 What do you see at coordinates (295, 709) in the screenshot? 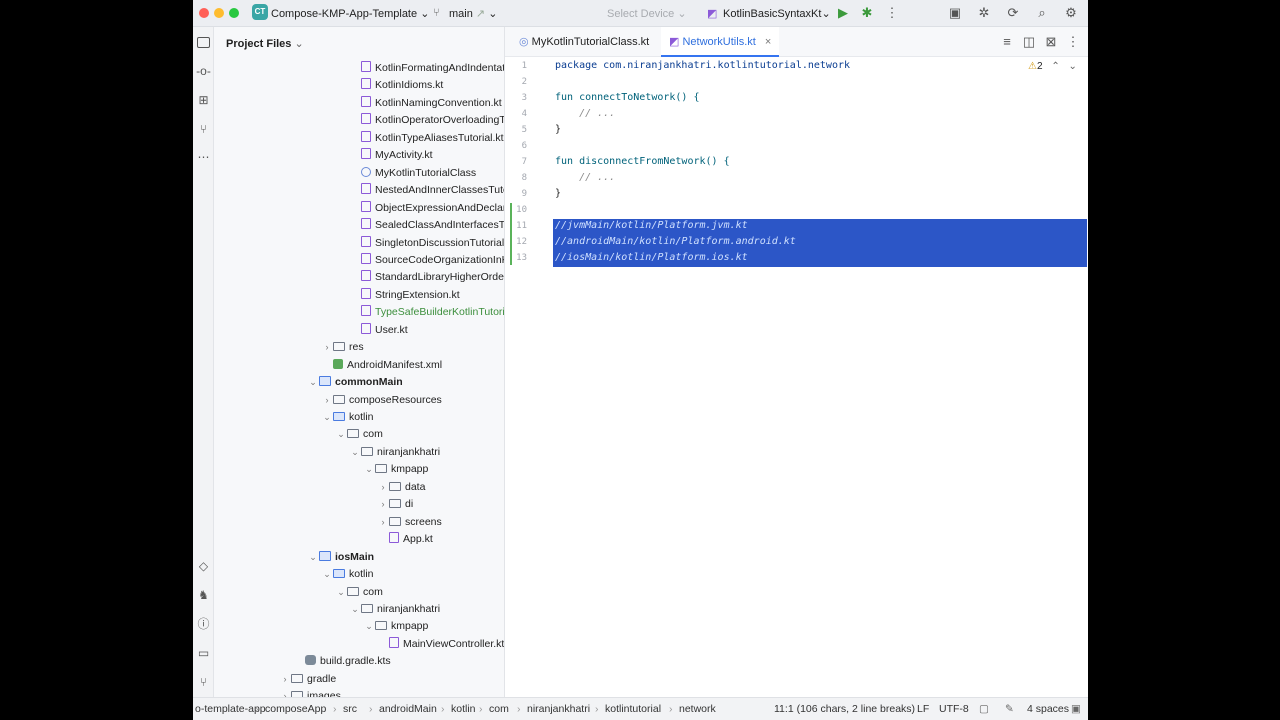
I see `breadcrumb-item: composeApp` at bounding box center [295, 709].